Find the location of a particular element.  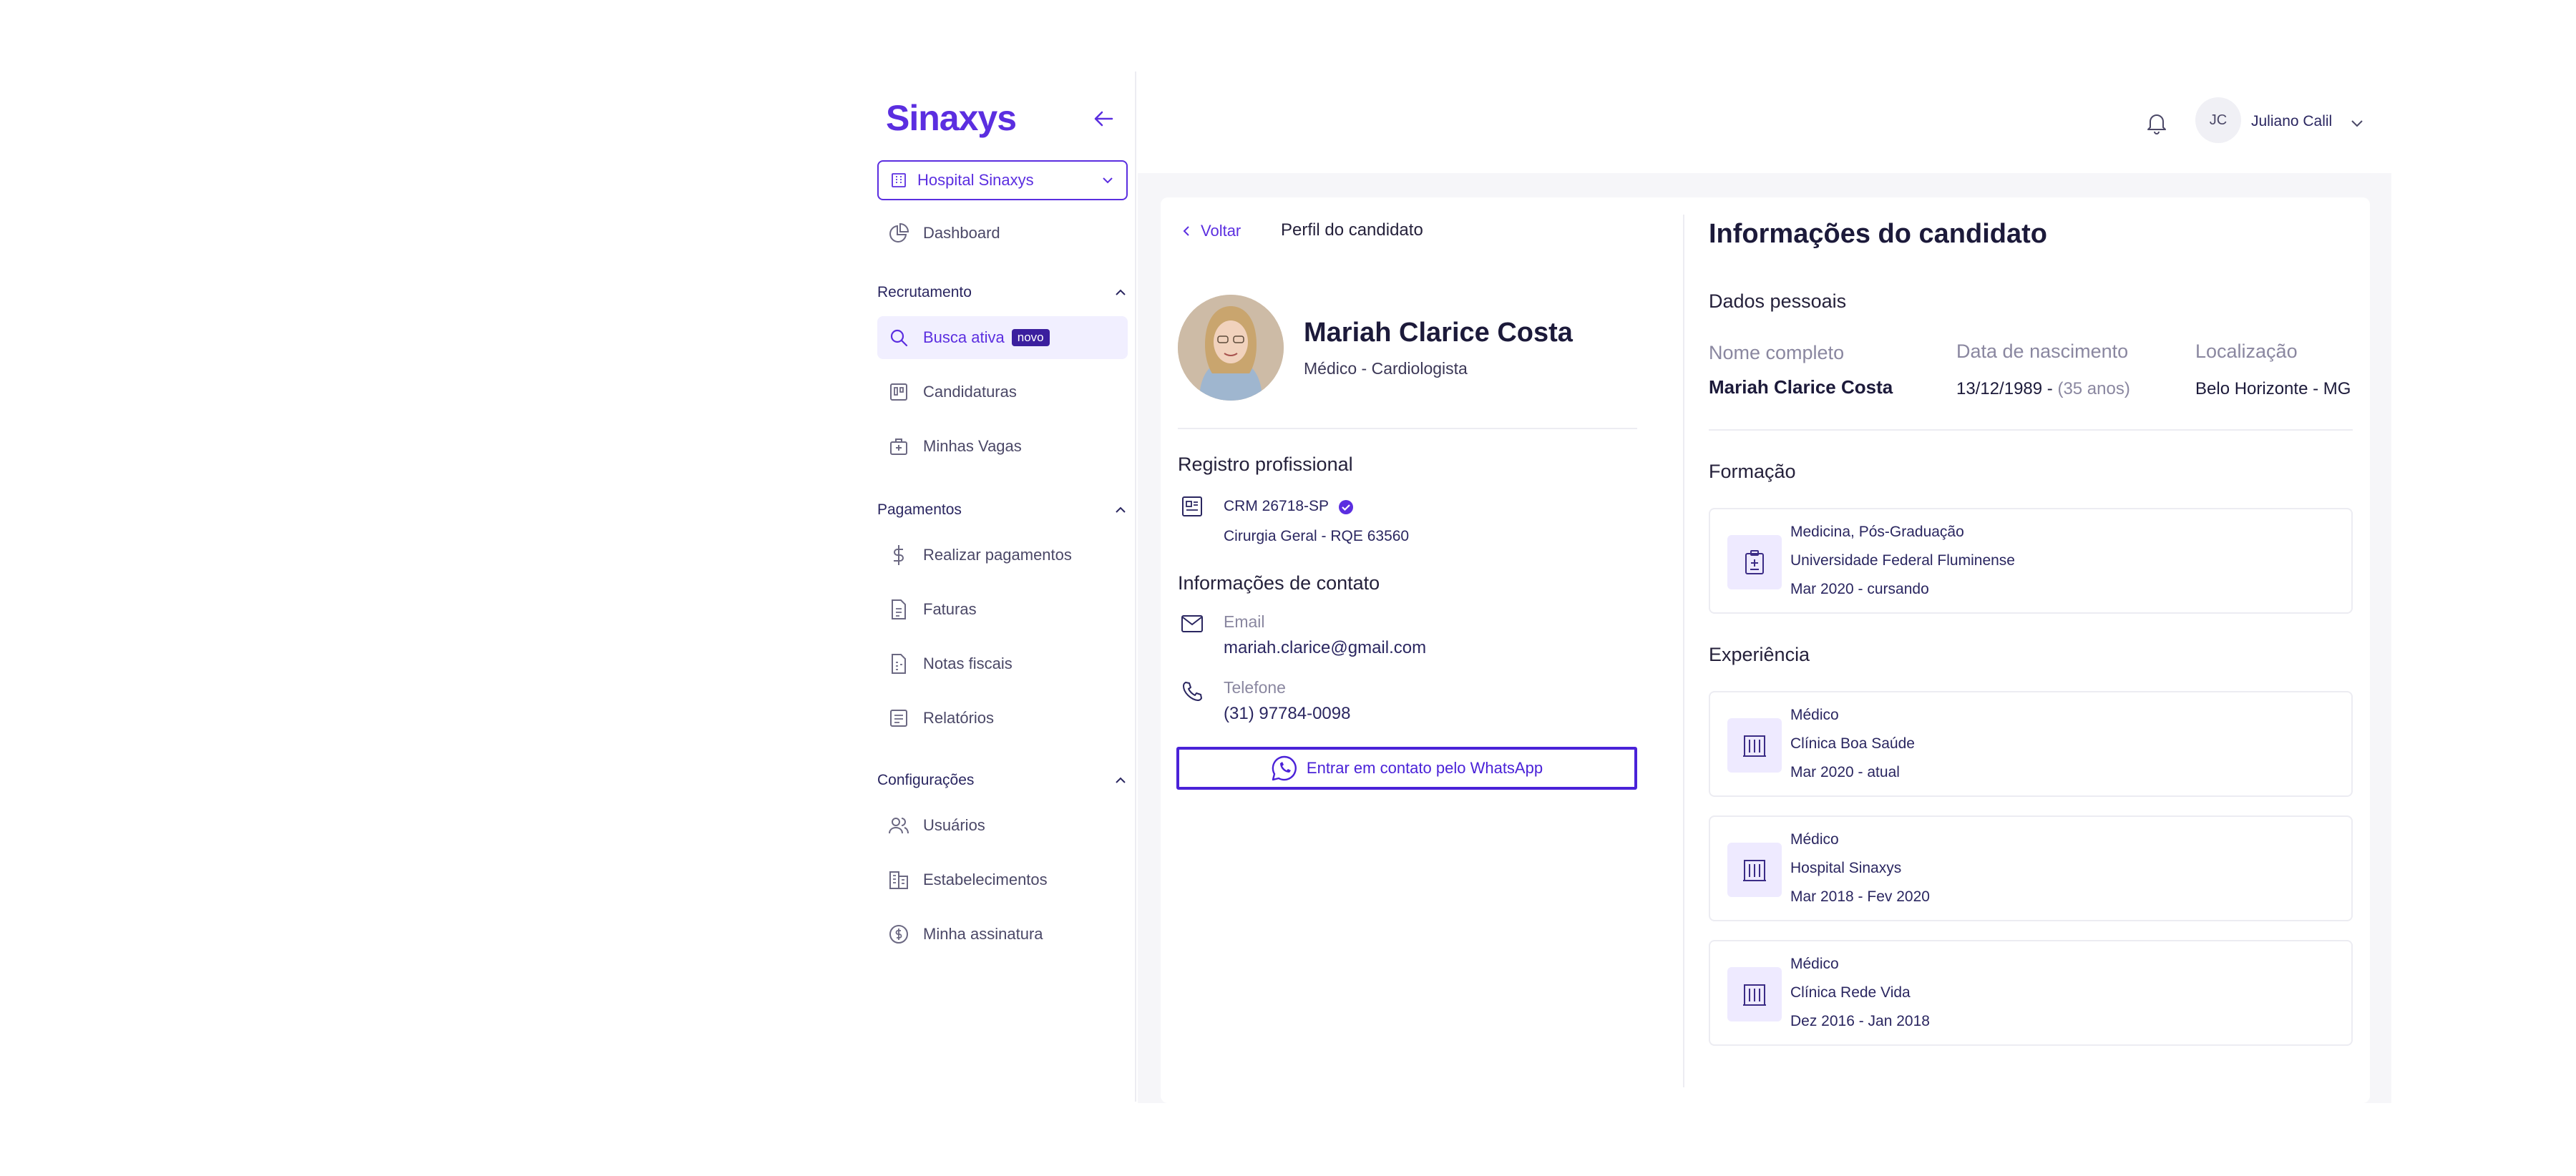

phone-label: Telefone is located at coordinates (1255, 687).